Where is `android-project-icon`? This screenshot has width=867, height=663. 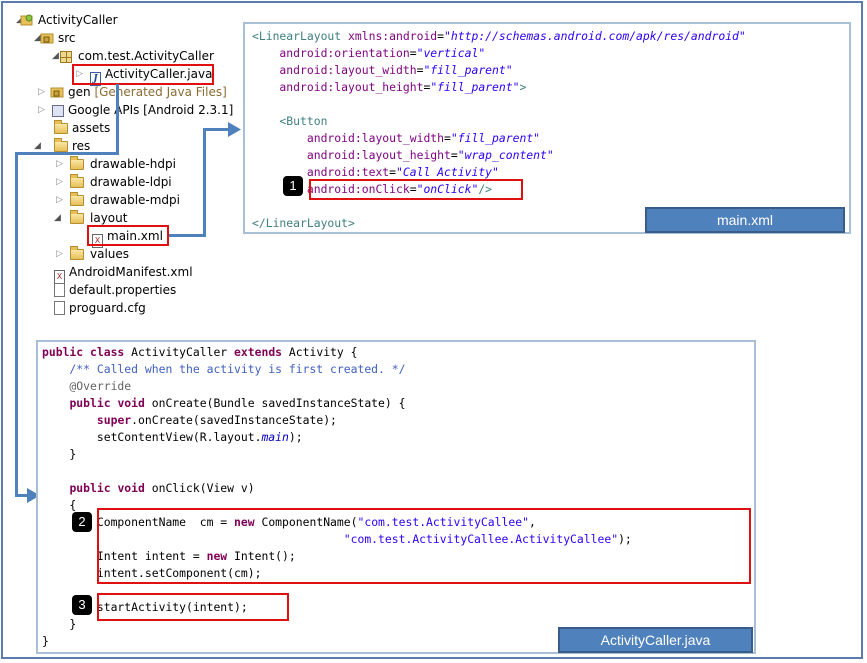 android-project-icon is located at coordinates (27, 20).